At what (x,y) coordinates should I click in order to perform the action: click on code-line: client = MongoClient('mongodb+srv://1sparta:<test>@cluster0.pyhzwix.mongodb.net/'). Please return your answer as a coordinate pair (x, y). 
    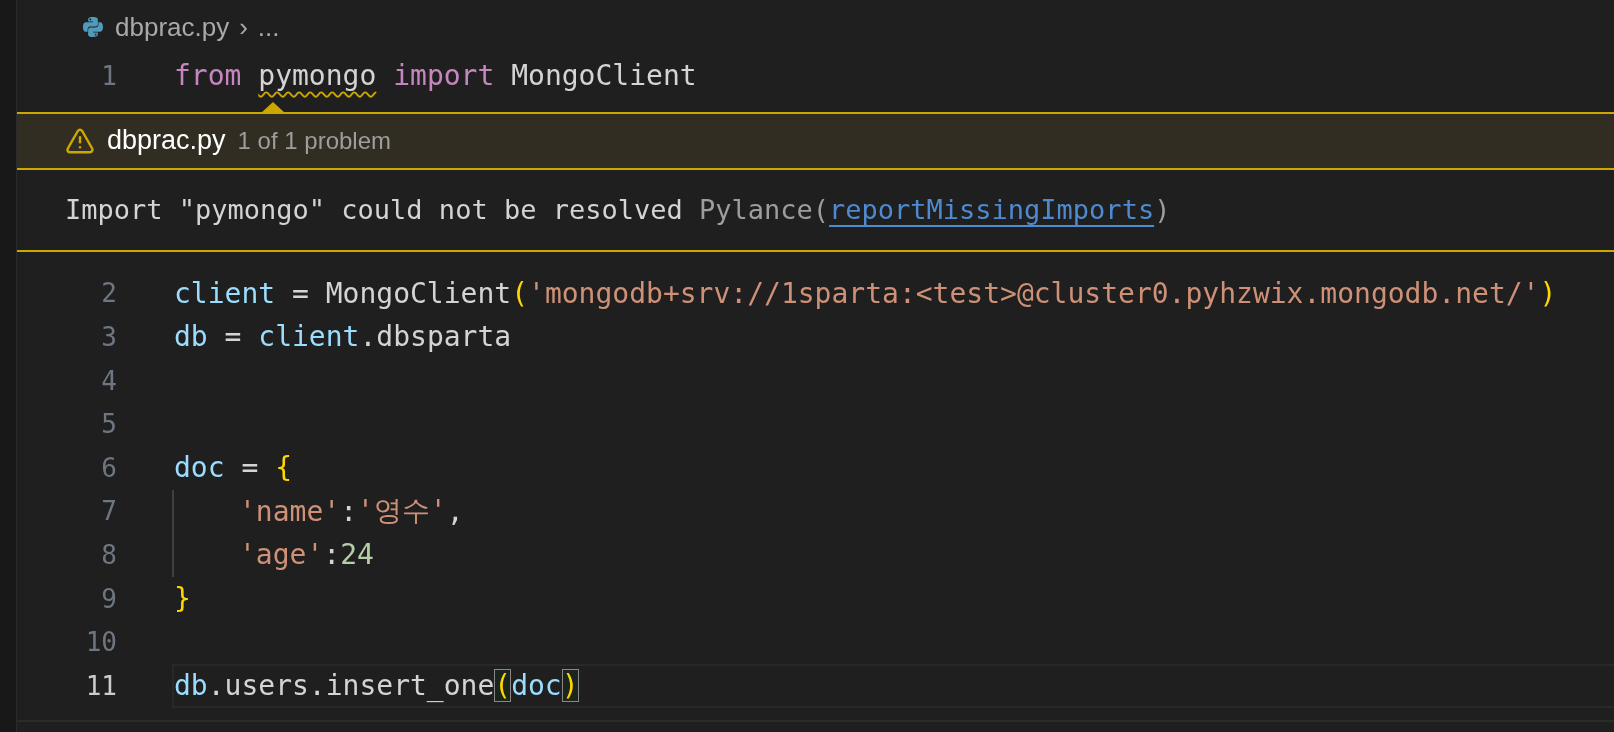
    Looking at the image, I should click on (865, 293).